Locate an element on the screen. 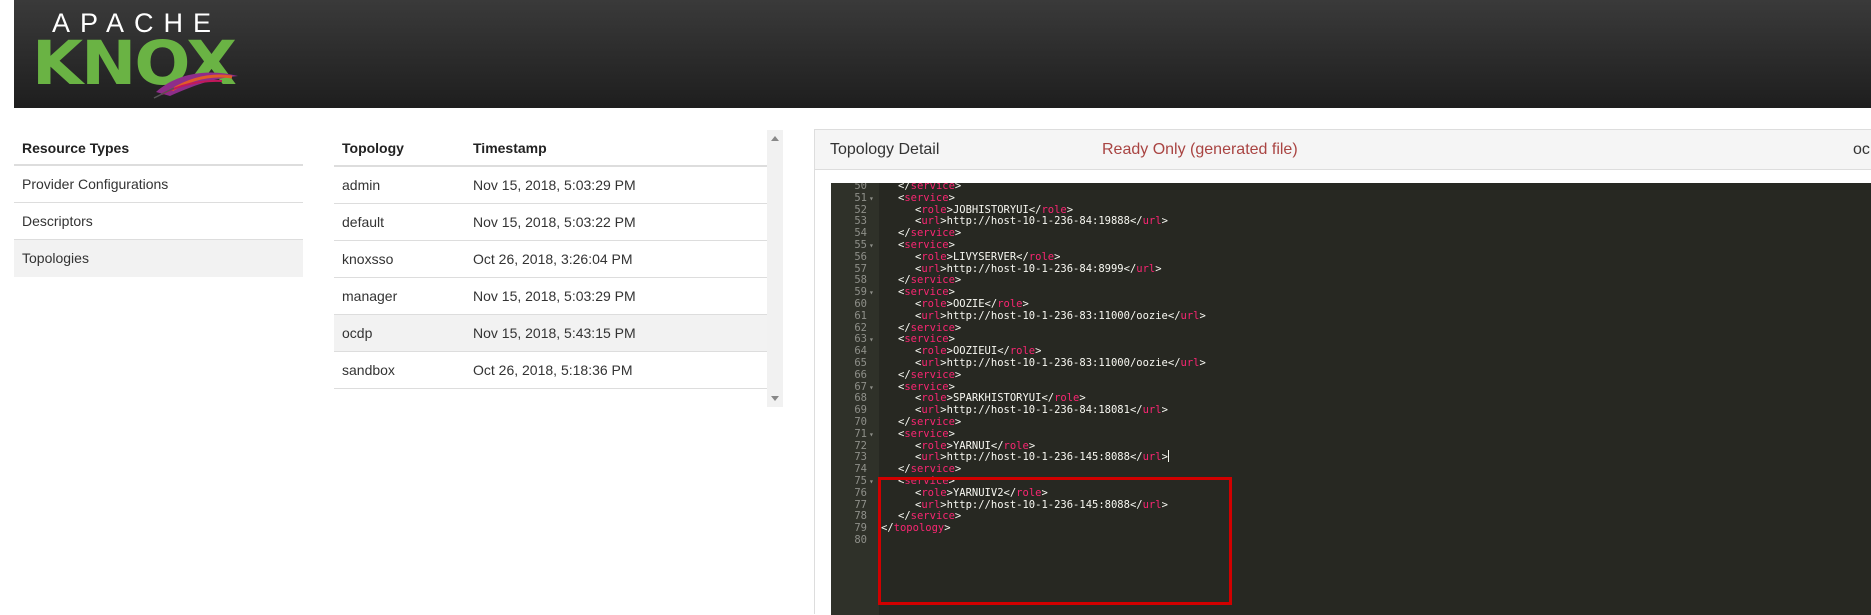  topology-list-scrollbar is located at coordinates (775, 268).